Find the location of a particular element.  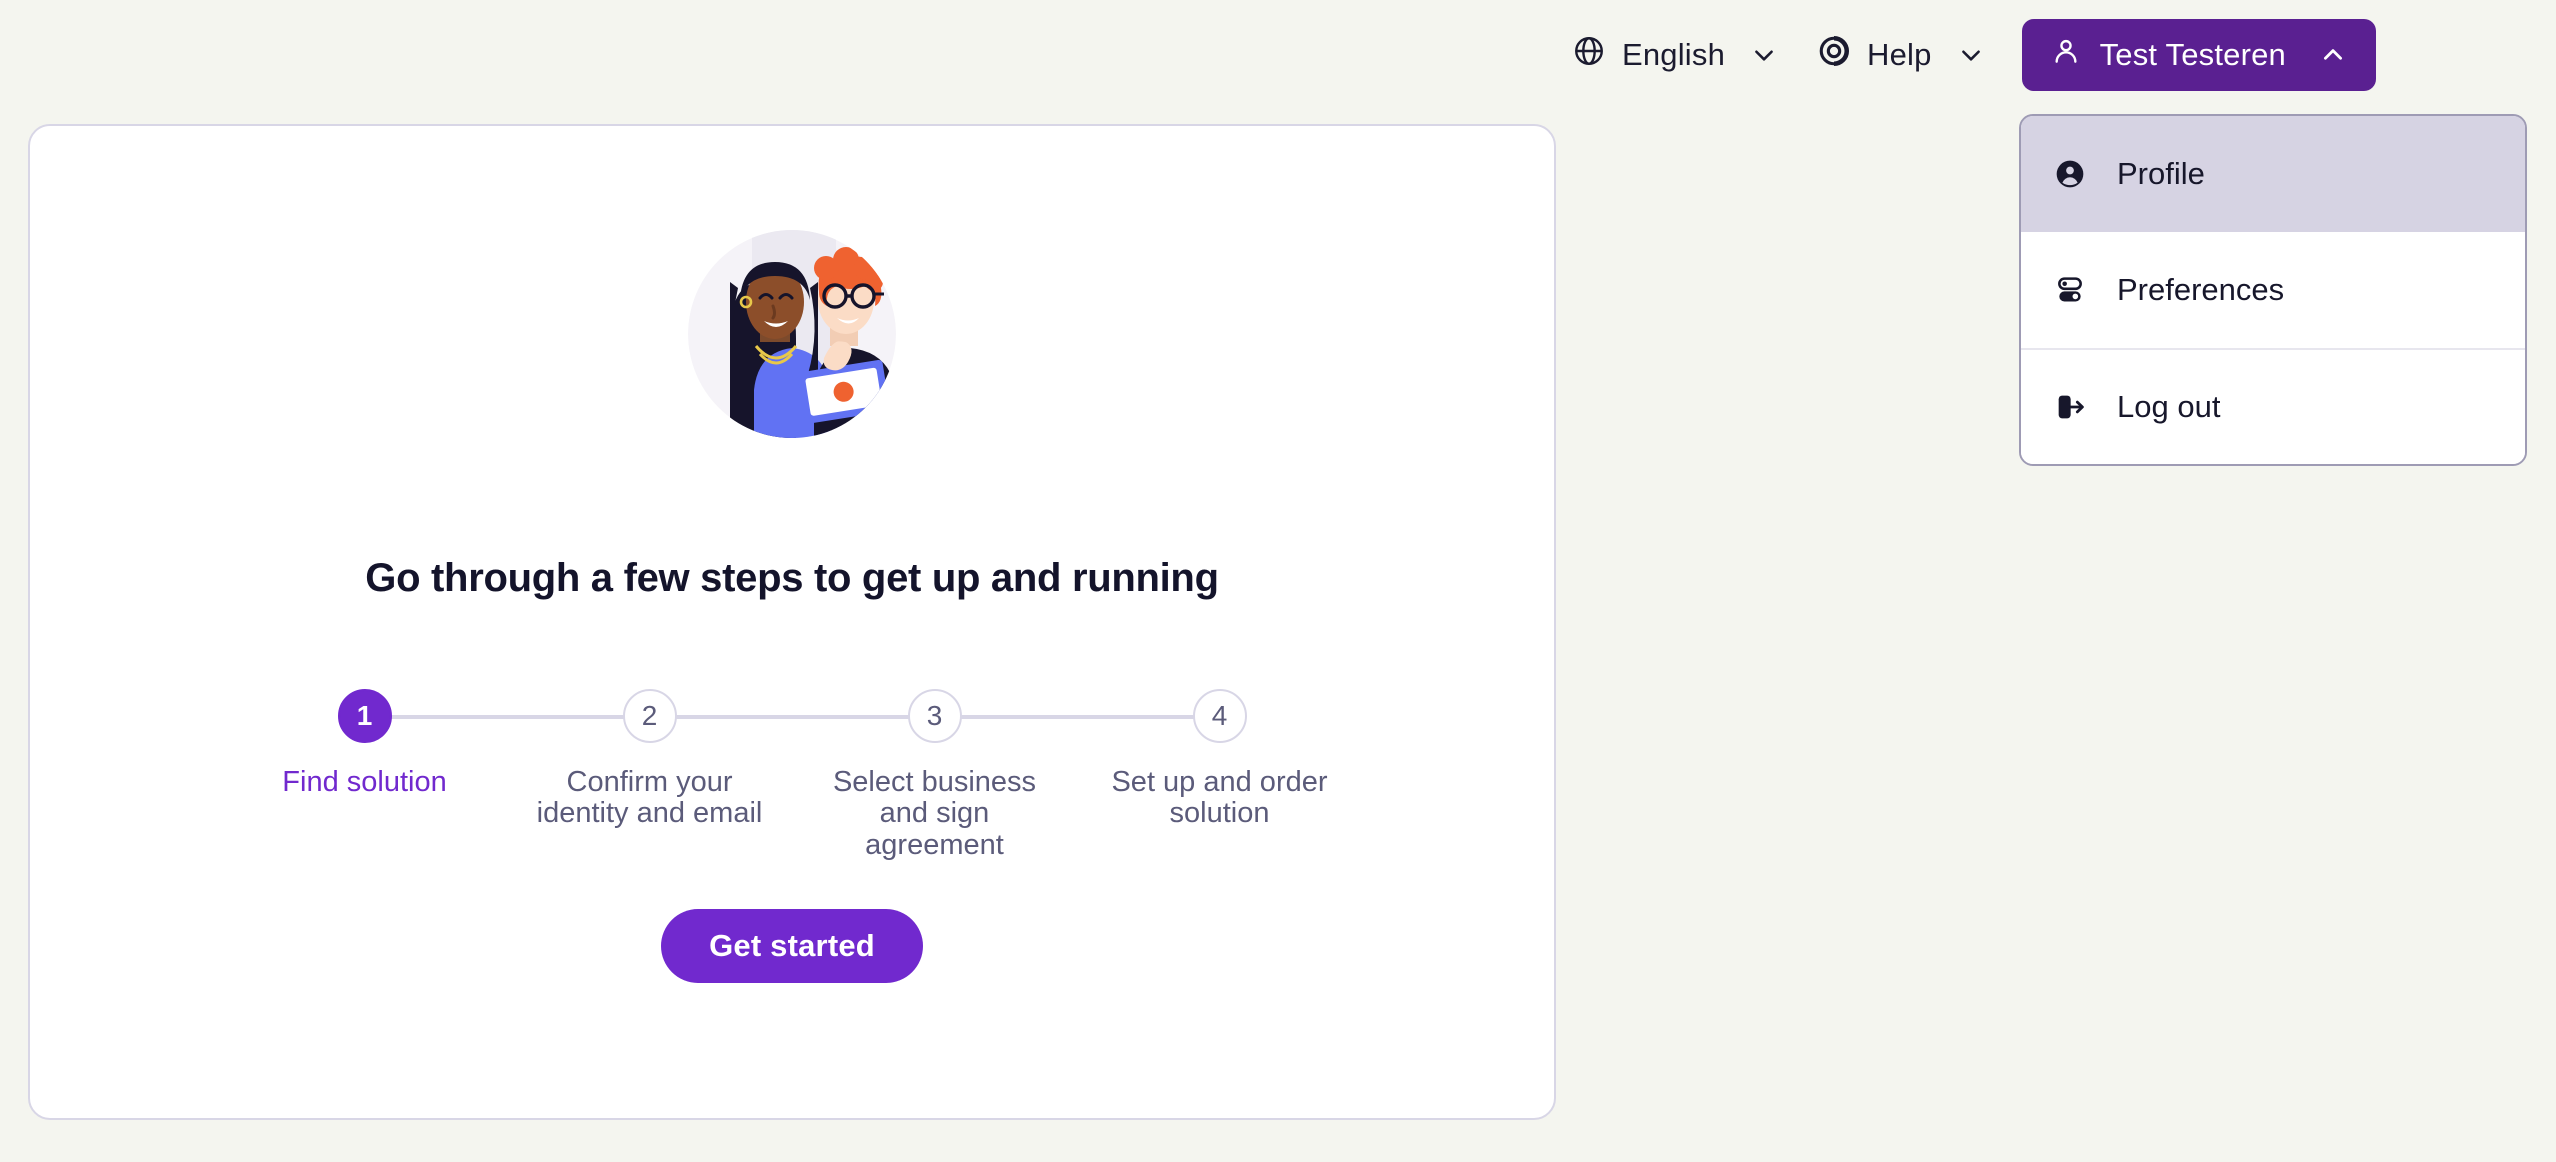

step-1-label: Find solution is located at coordinates (364, 782).